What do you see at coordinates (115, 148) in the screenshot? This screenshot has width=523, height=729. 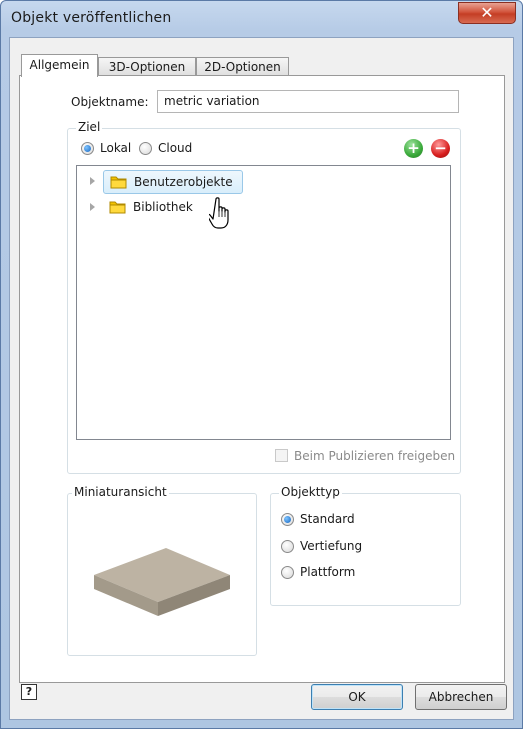 I see `radio-local-label: Lokal` at bounding box center [115, 148].